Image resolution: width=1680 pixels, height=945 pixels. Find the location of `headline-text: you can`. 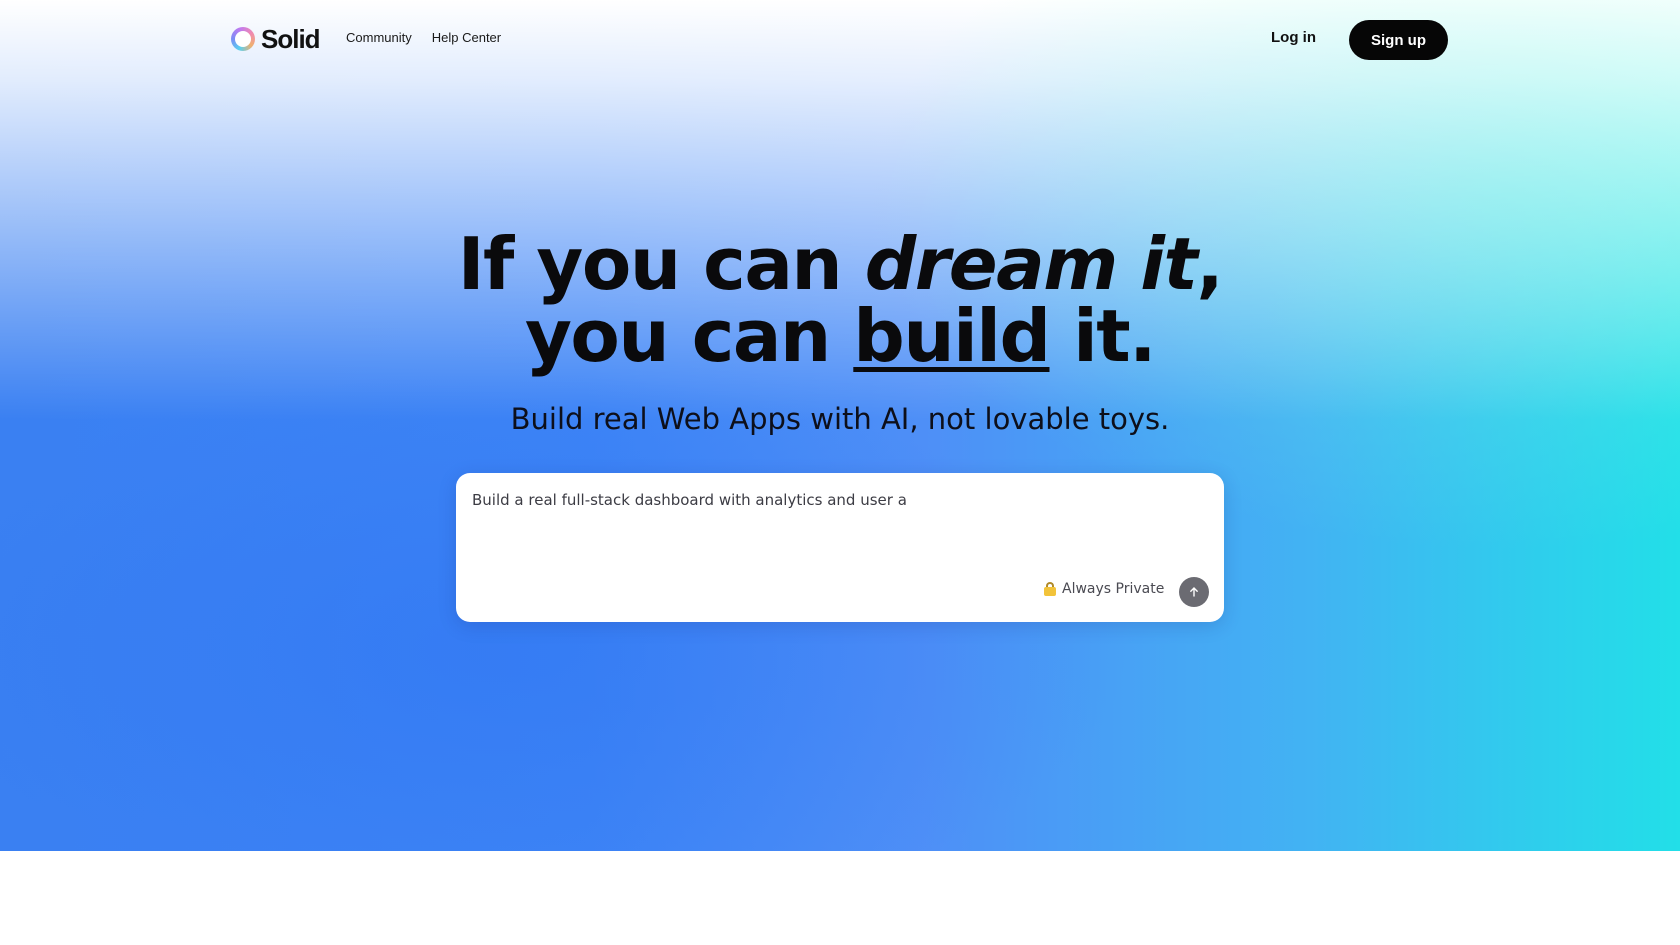

headline-text: you can is located at coordinates (689, 336).